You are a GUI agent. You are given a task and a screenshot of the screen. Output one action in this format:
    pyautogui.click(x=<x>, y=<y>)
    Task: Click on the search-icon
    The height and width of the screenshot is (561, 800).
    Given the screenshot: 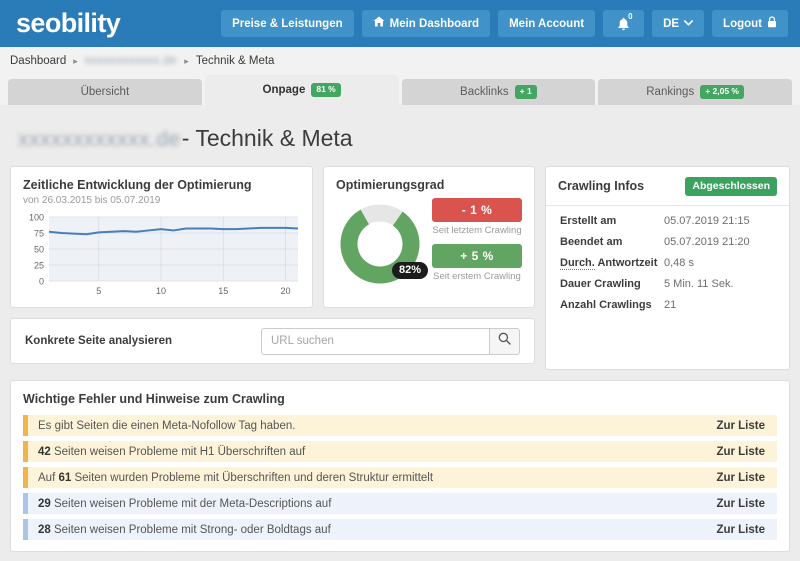 What is the action you would take?
    pyautogui.click(x=504, y=341)
    